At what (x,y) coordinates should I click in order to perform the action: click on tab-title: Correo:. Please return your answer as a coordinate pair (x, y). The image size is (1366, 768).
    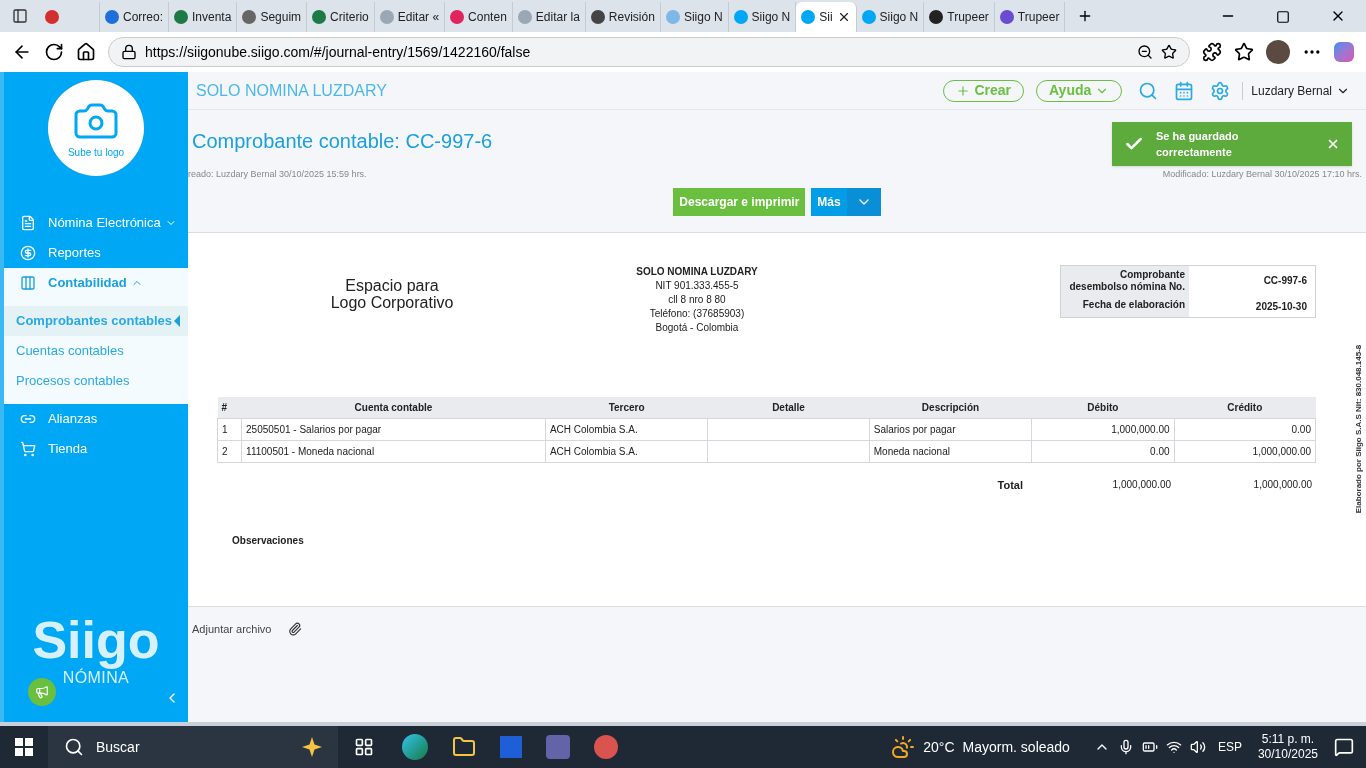
    Looking at the image, I should click on (143, 17).